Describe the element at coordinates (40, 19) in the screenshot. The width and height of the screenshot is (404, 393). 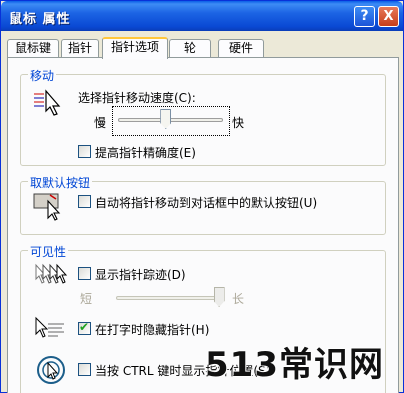
I see `window-title: 鼠标 属性` at that location.